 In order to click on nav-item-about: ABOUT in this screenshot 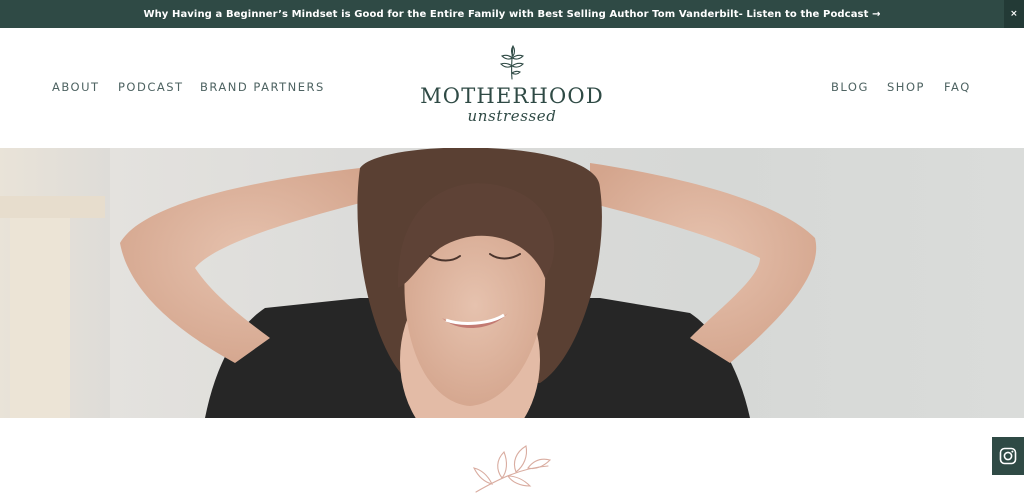, I will do `click(76, 87)`.